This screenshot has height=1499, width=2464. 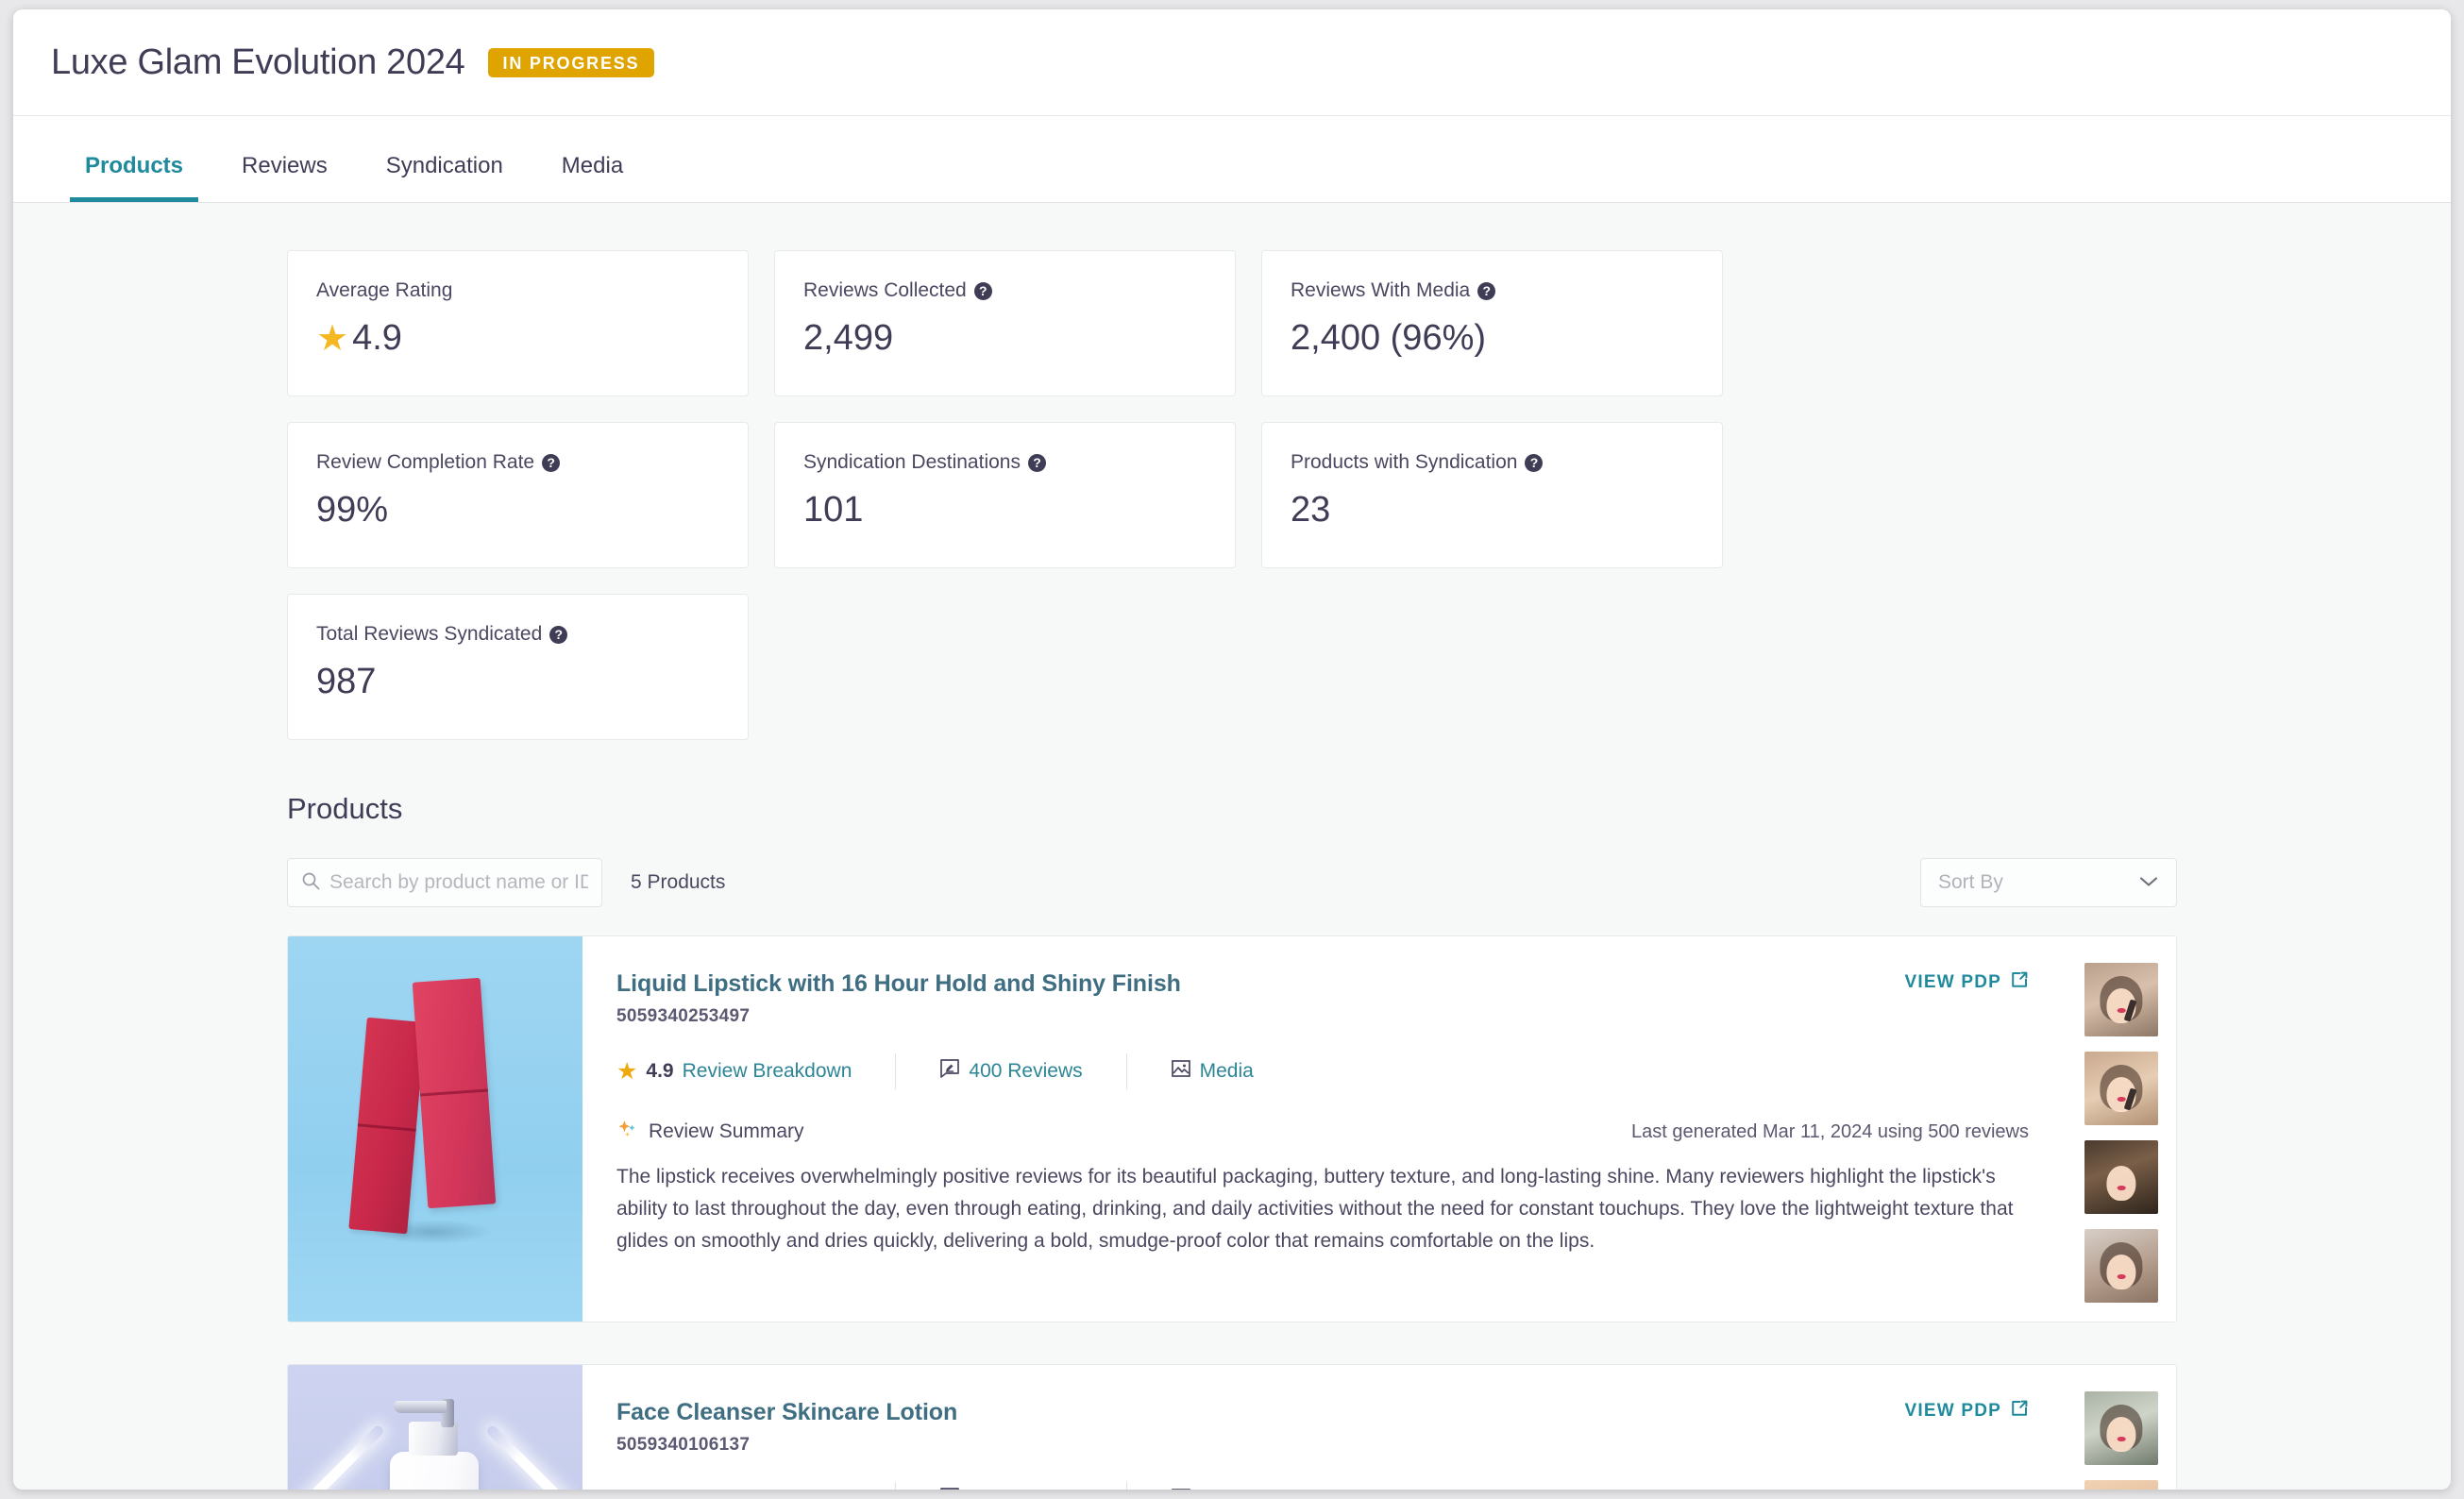 What do you see at coordinates (1232, 62) in the screenshot?
I see `app-header: Luxe Glam Evolution 2024 IN PROGRESS` at bounding box center [1232, 62].